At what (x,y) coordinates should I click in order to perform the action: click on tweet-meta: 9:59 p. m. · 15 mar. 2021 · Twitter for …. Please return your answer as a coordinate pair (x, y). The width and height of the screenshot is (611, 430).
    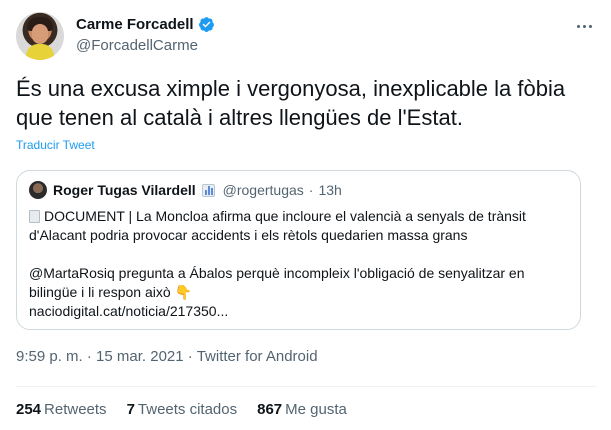
    Looking at the image, I should click on (167, 356).